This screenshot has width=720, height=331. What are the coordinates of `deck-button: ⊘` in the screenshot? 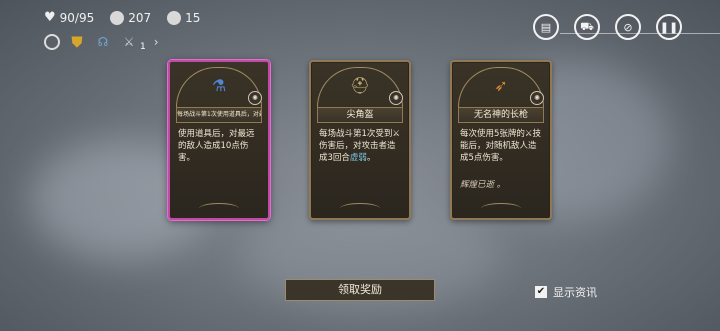 It's located at (628, 27).